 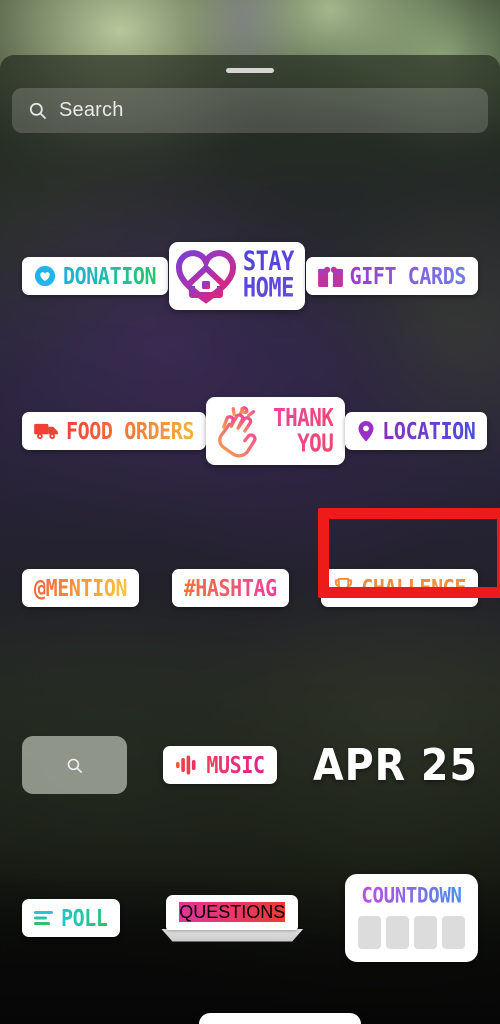 I want to click on sticker-music: MUSIC, so click(x=220, y=765).